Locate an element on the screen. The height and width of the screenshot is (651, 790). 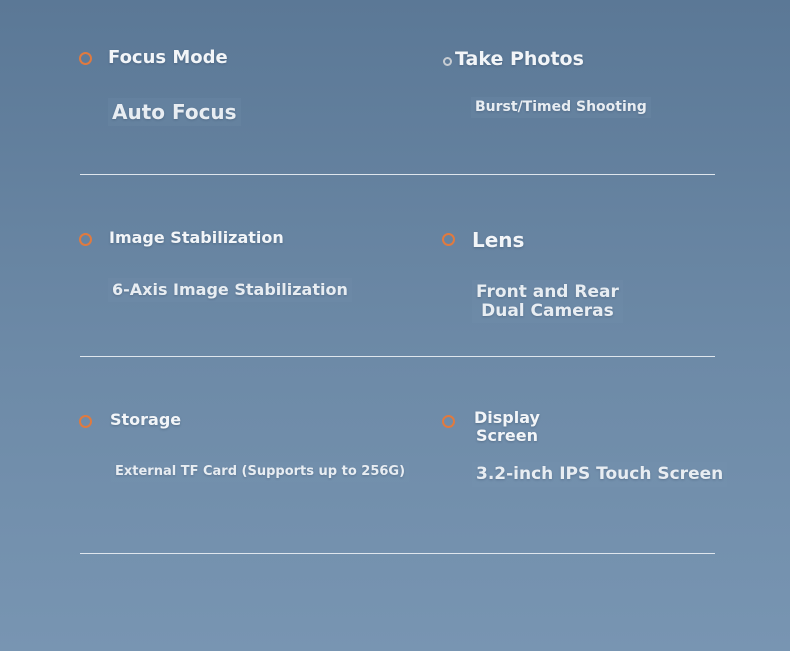
spec-label: Display Screen is located at coordinates (507, 426).